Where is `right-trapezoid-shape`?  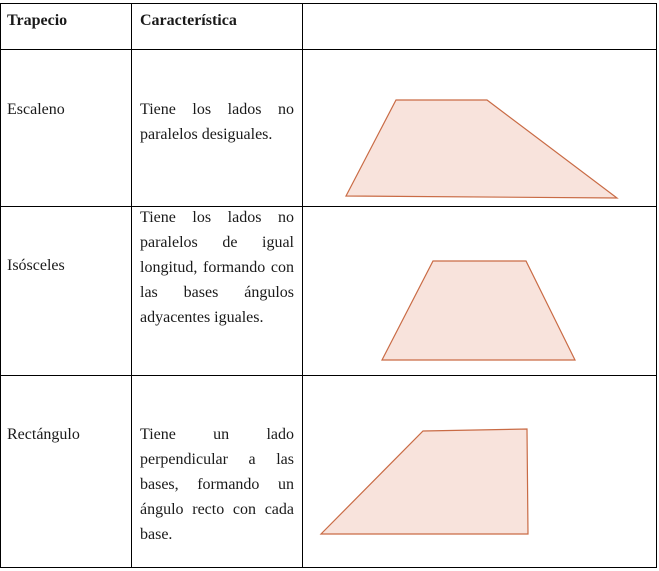
right-trapezoid-shape is located at coordinates (424, 481).